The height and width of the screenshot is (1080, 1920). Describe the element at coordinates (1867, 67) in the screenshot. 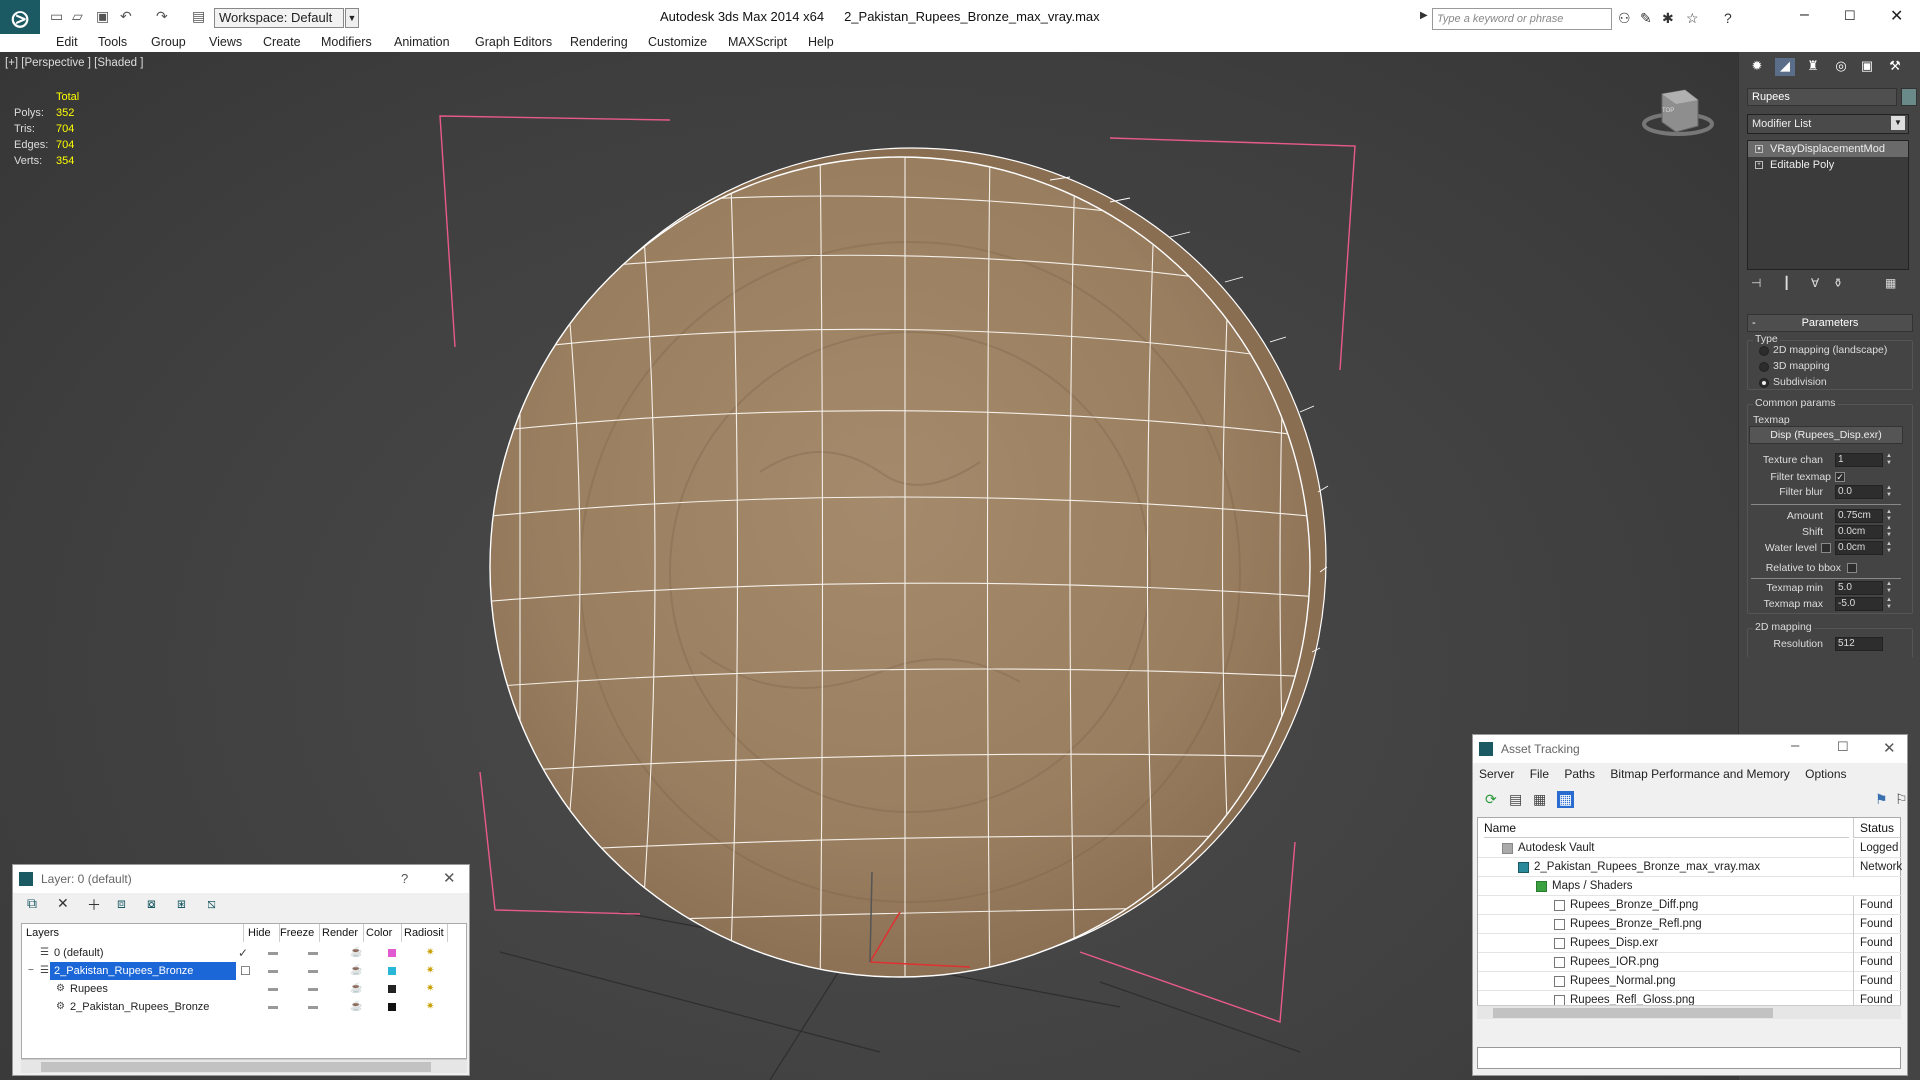

I see `display-tab-icon: ▣` at that location.